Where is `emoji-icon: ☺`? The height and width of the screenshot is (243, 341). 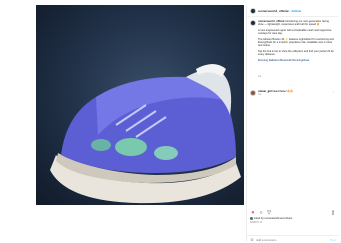 emoji-icon: ☺ is located at coordinates (252, 239).